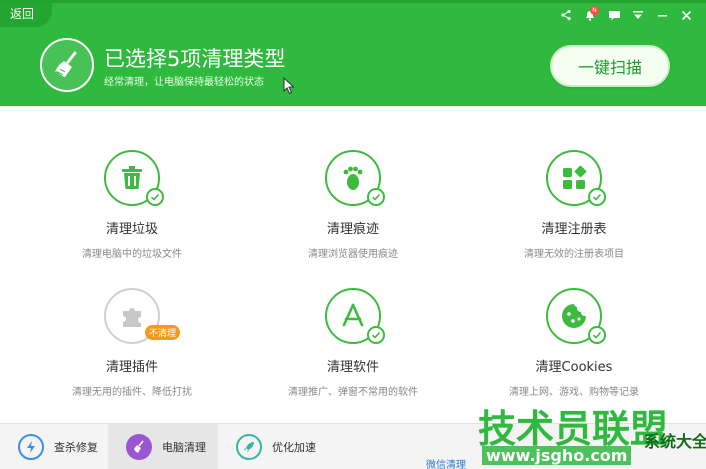 The width and height of the screenshot is (706, 469). What do you see at coordinates (574, 367) in the screenshot?
I see `item-label: 清理Cookies` at bounding box center [574, 367].